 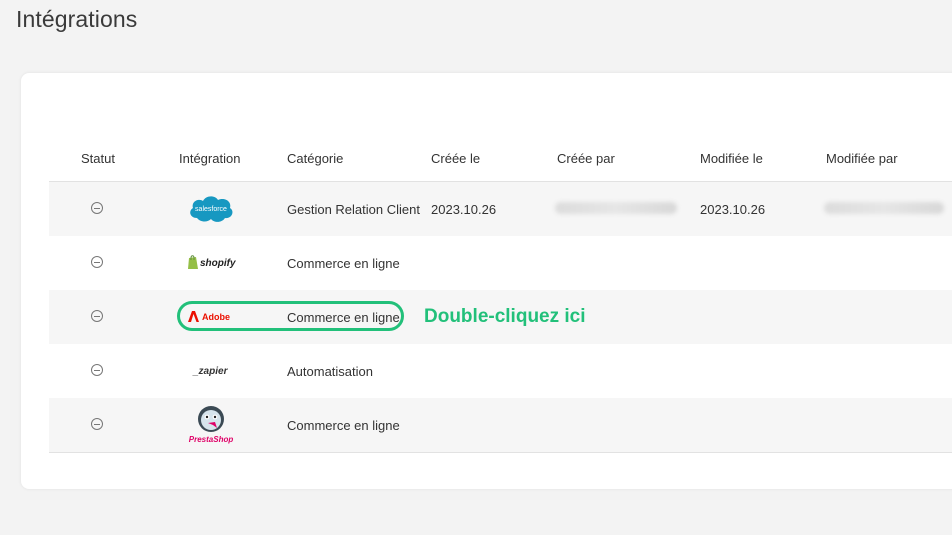 What do you see at coordinates (210, 371) in the screenshot?
I see `zapier-logo-text: _zapier` at bounding box center [210, 371].